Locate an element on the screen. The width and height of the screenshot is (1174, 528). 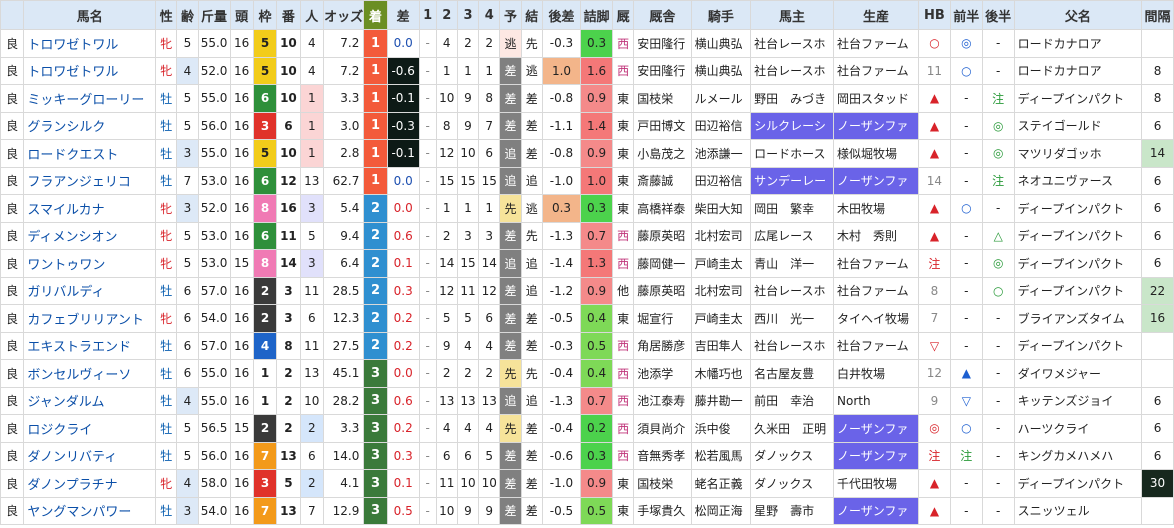
header-21: 騎手 is located at coordinates (721, 15).